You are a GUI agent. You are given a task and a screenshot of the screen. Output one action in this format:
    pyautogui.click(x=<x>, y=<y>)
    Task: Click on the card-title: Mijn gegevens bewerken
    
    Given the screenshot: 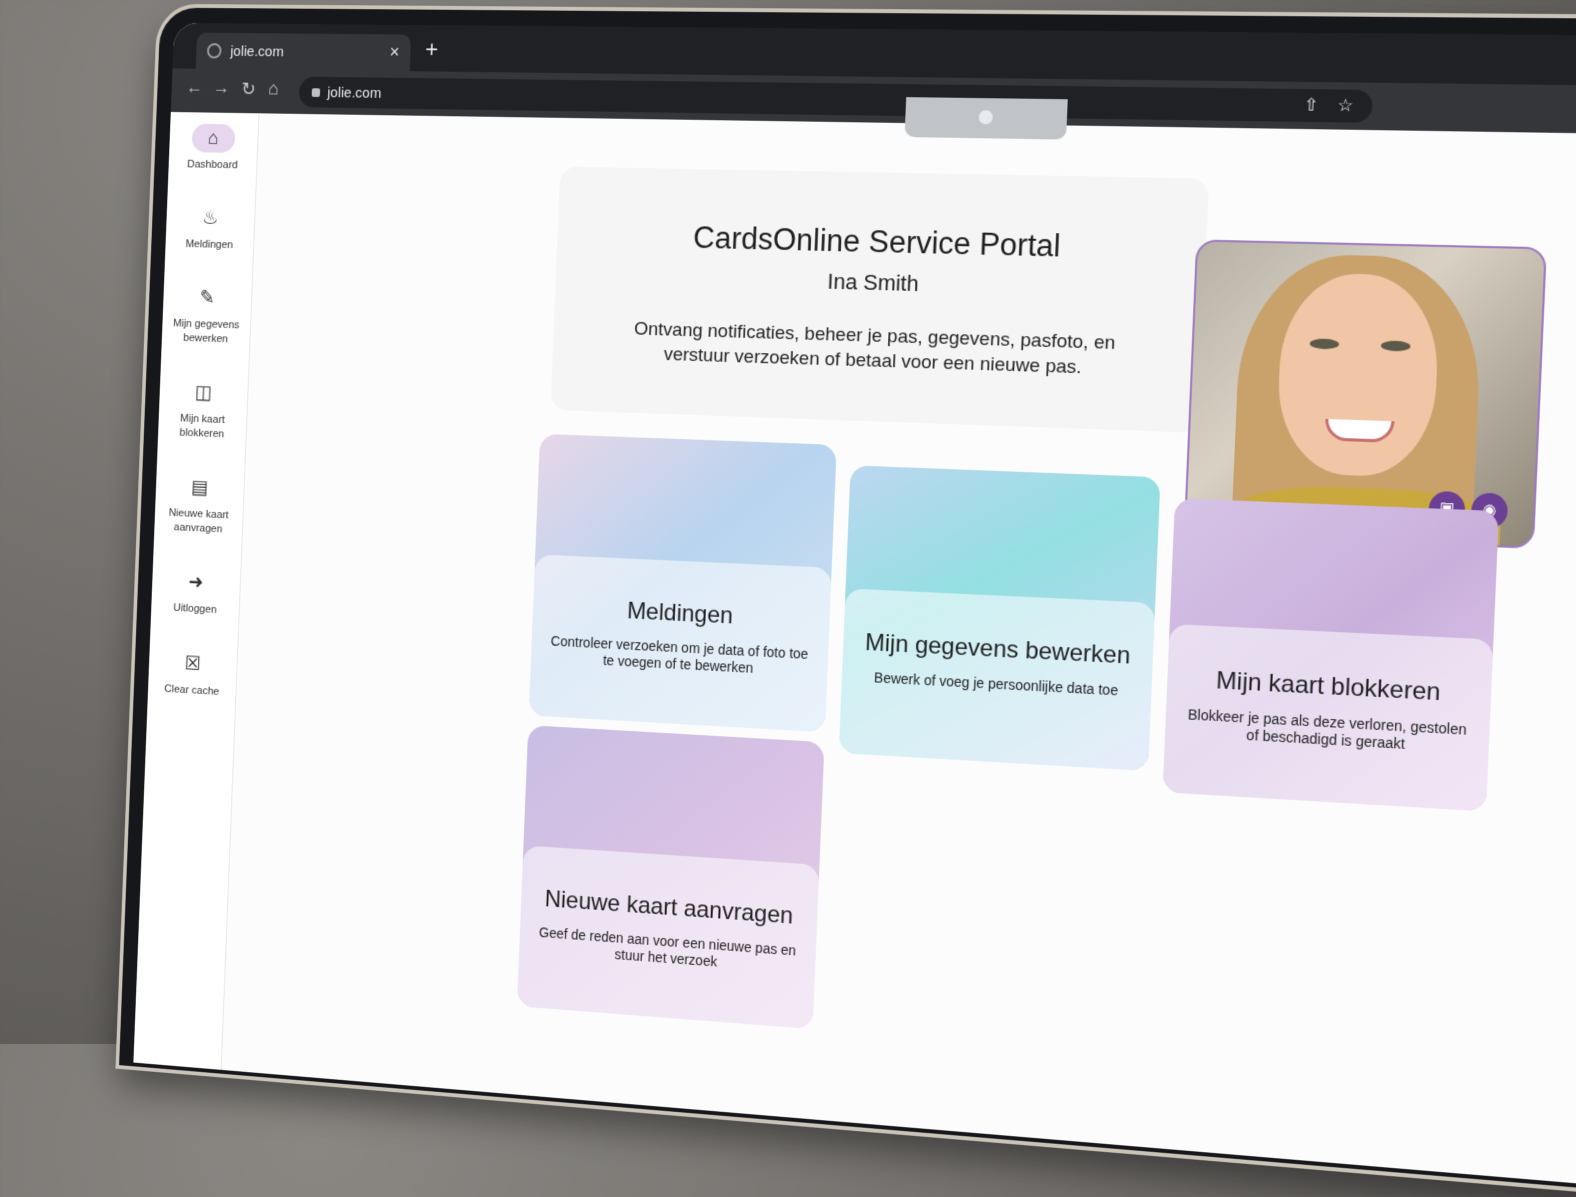 What is the action you would take?
    pyautogui.click(x=997, y=649)
    